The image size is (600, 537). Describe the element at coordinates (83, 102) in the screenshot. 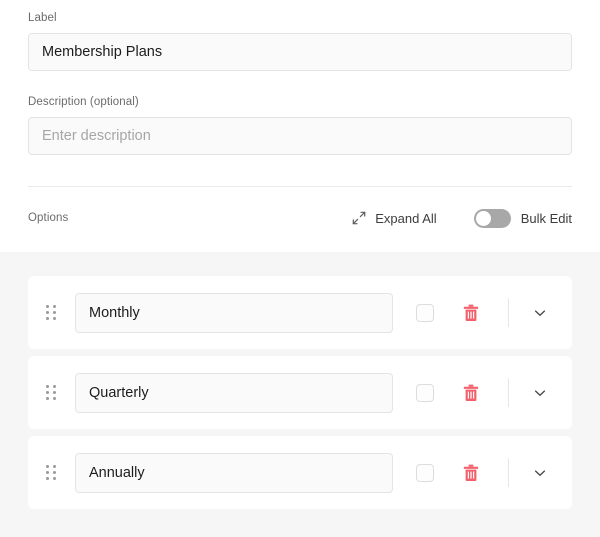

I see `description-field-label: Description (optional)` at that location.